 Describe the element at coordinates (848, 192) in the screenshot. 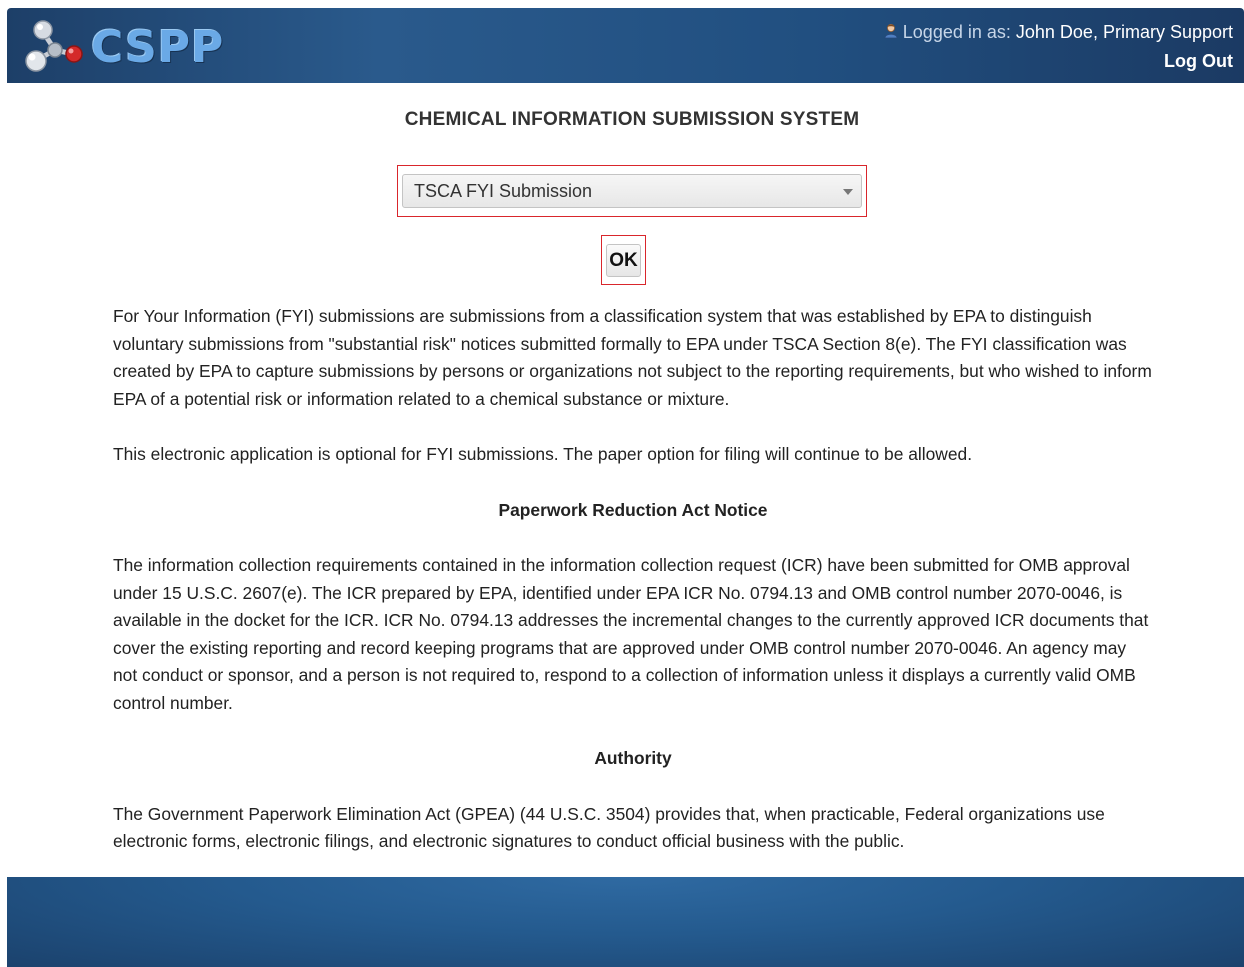

I see `chevron-down-icon` at that location.